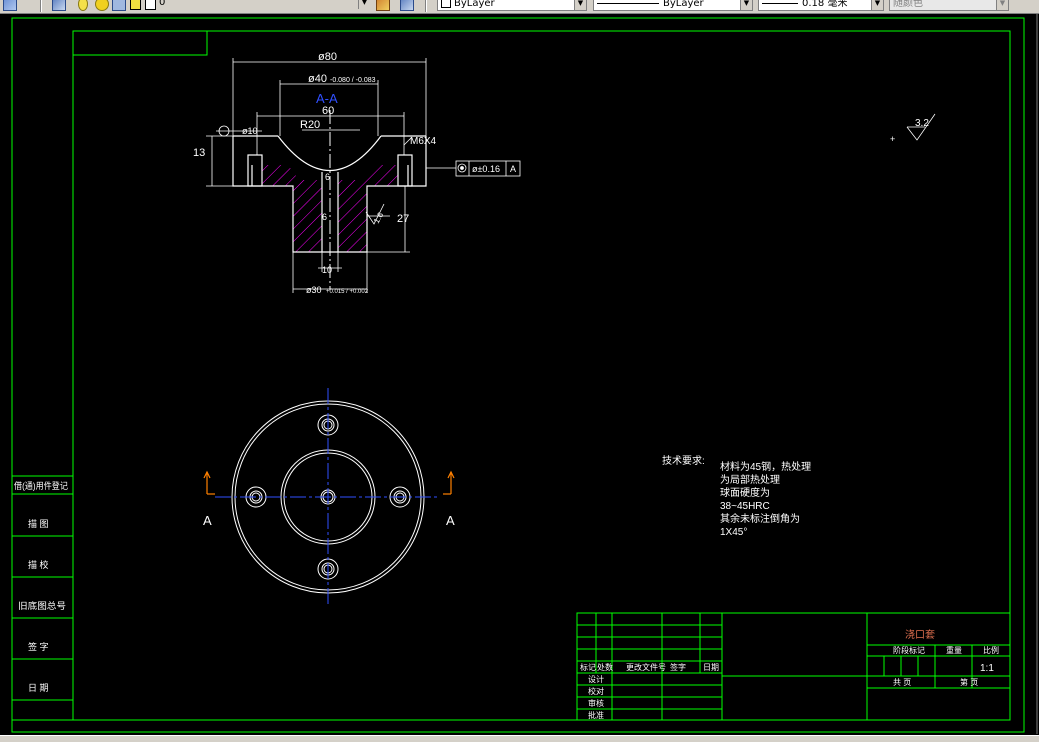 The height and width of the screenshot is (742, 1039). What do you see at coordinates (474, 4) in the screenshot?
I see `color-value: ByLayer` at bounding box center [474, 4].